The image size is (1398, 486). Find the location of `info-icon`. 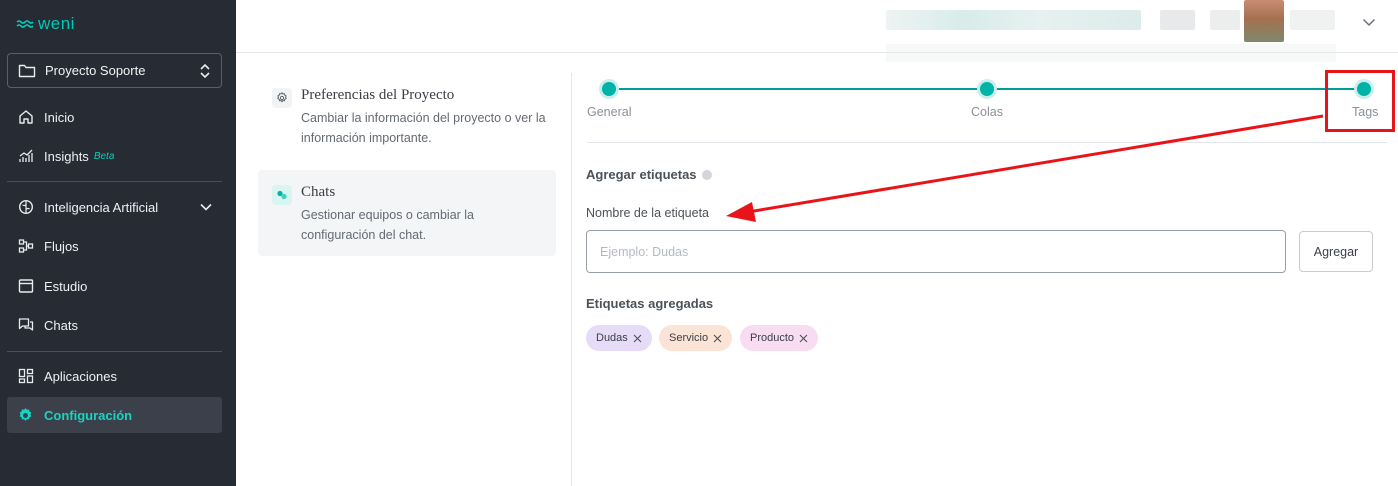

info-icon is located at coordinates (706, 175).